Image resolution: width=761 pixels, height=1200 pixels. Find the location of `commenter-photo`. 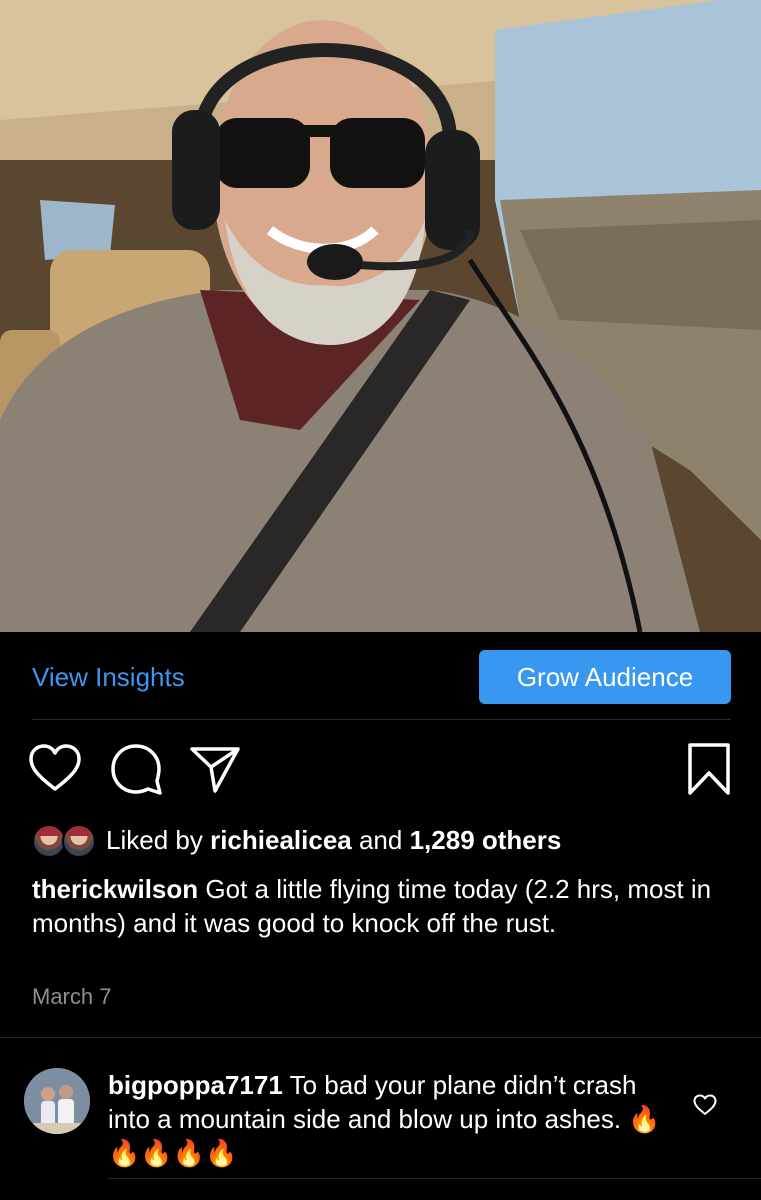

commenter-photo is located at coordinates (57, 1101).